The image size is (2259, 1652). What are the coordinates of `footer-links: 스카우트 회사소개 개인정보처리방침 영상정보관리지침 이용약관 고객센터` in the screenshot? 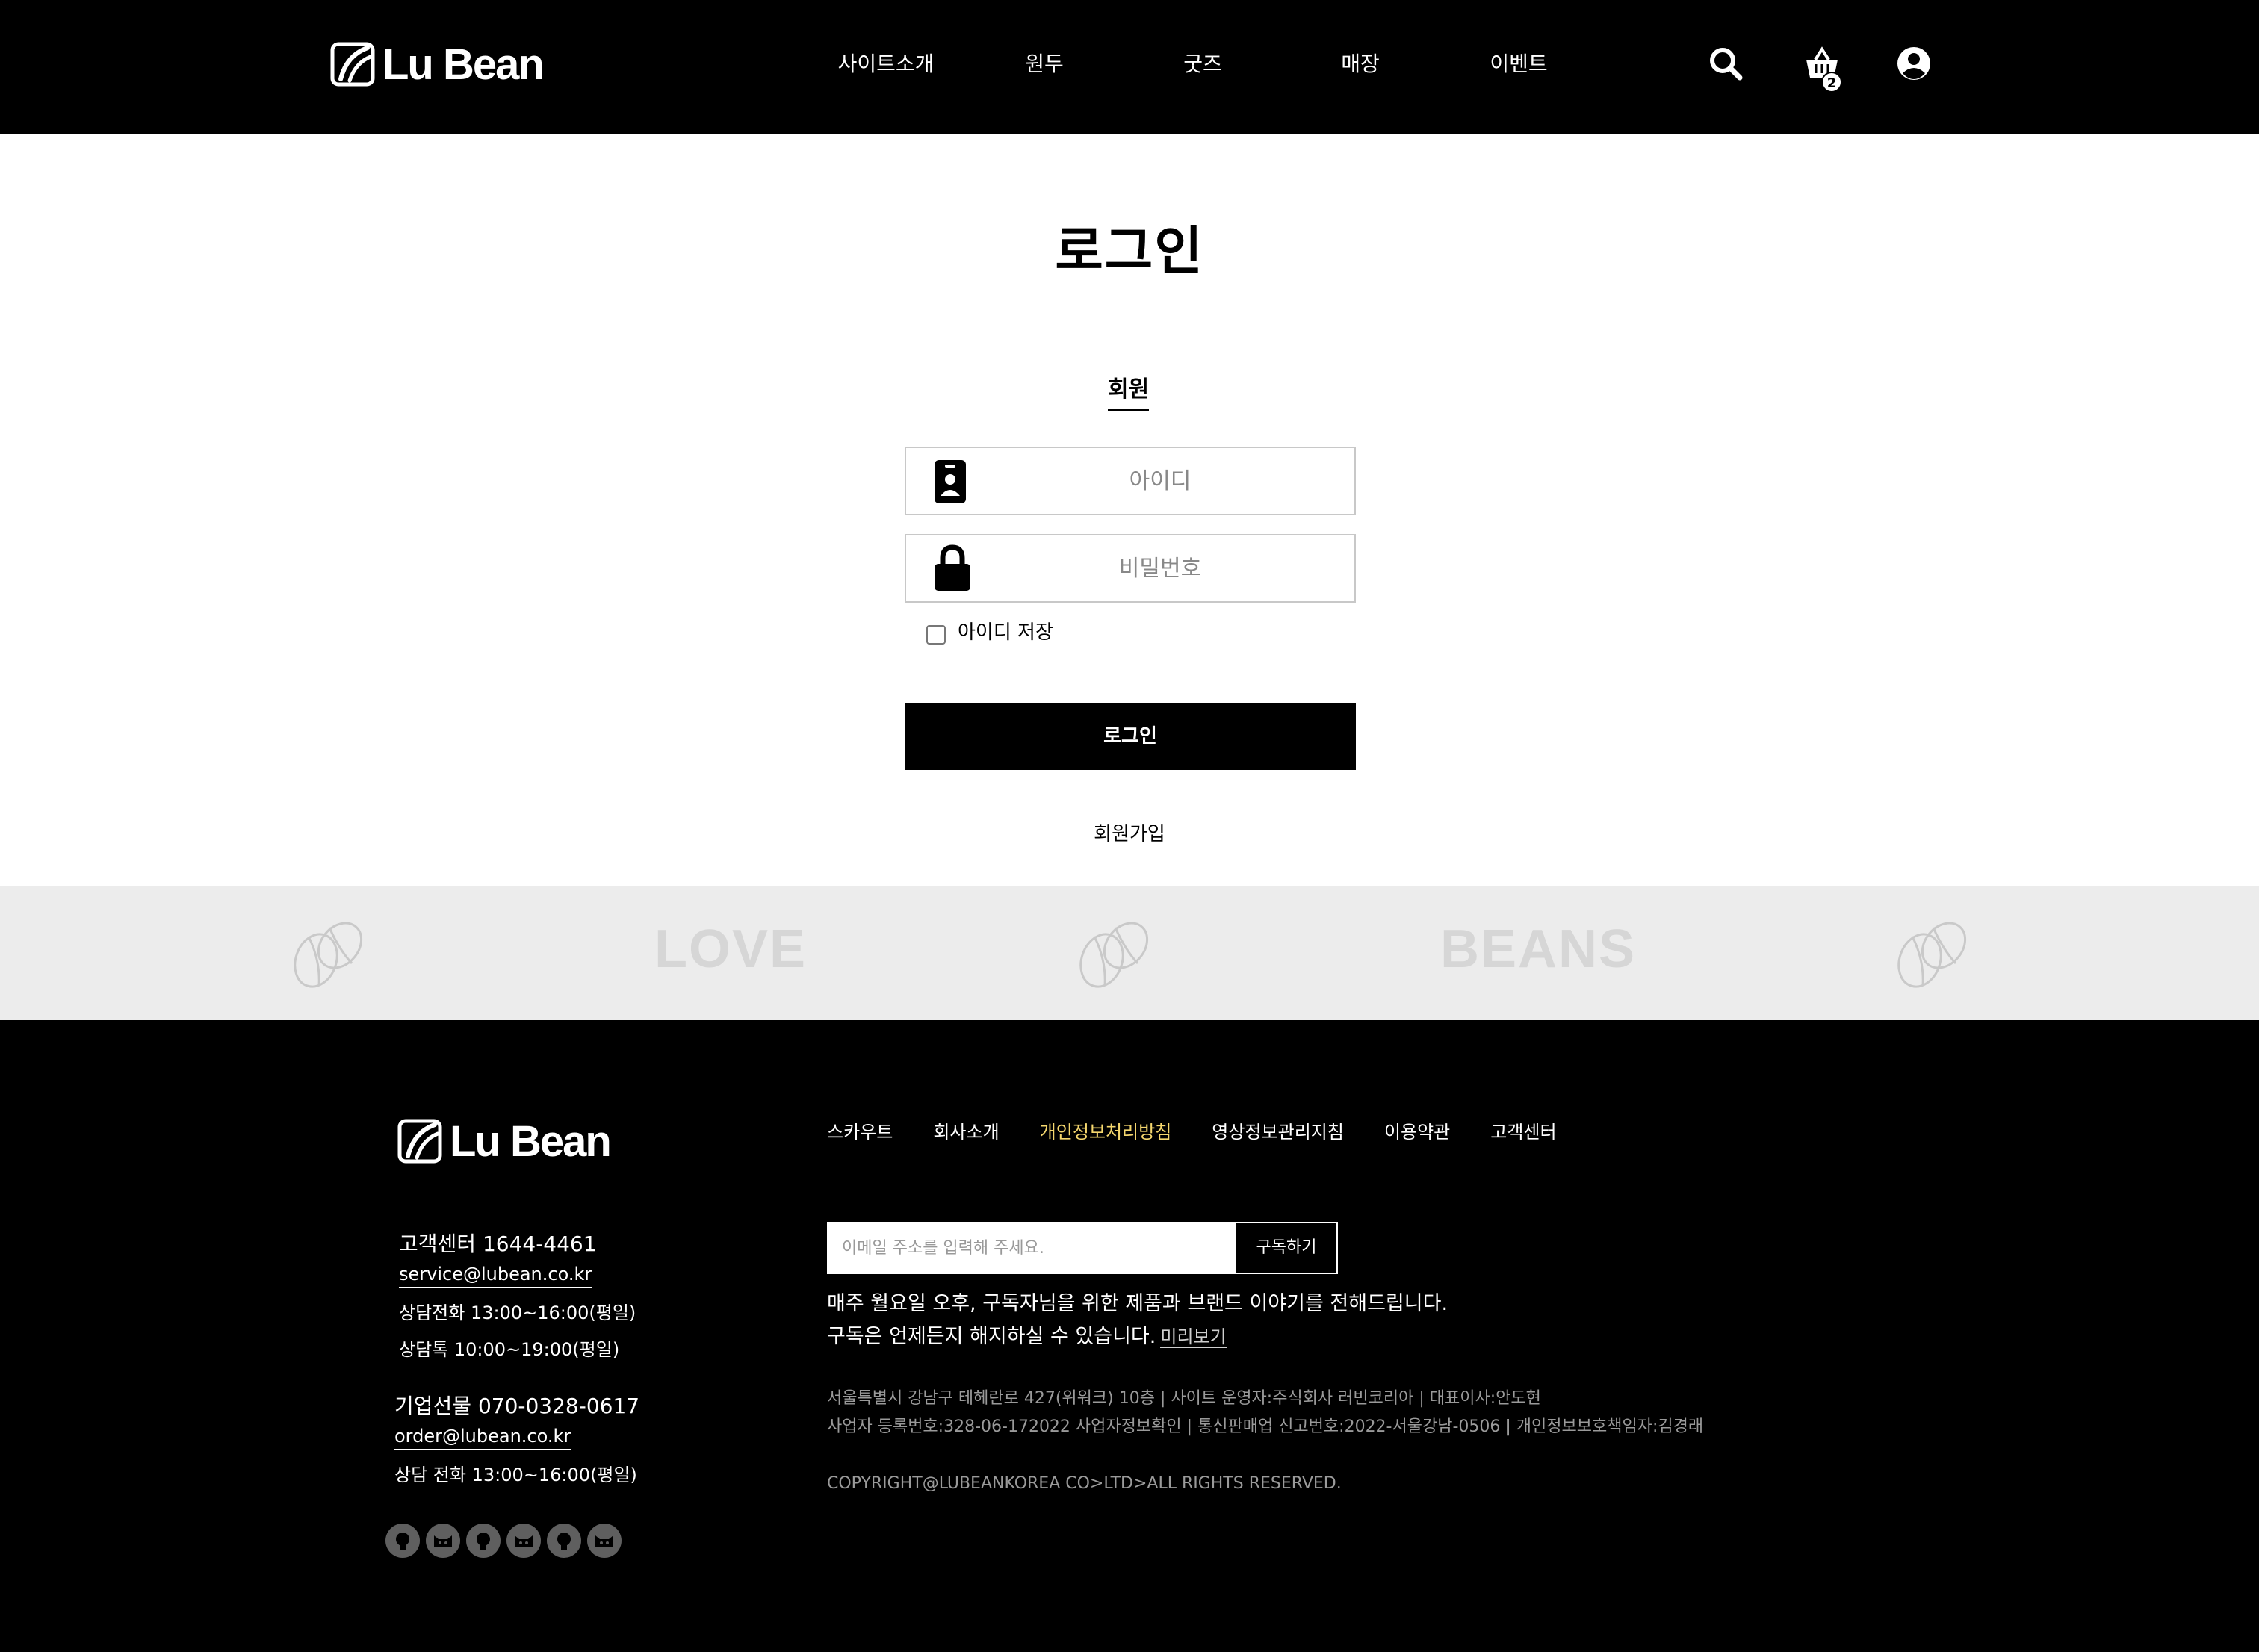 It's located at (1212, 1130).